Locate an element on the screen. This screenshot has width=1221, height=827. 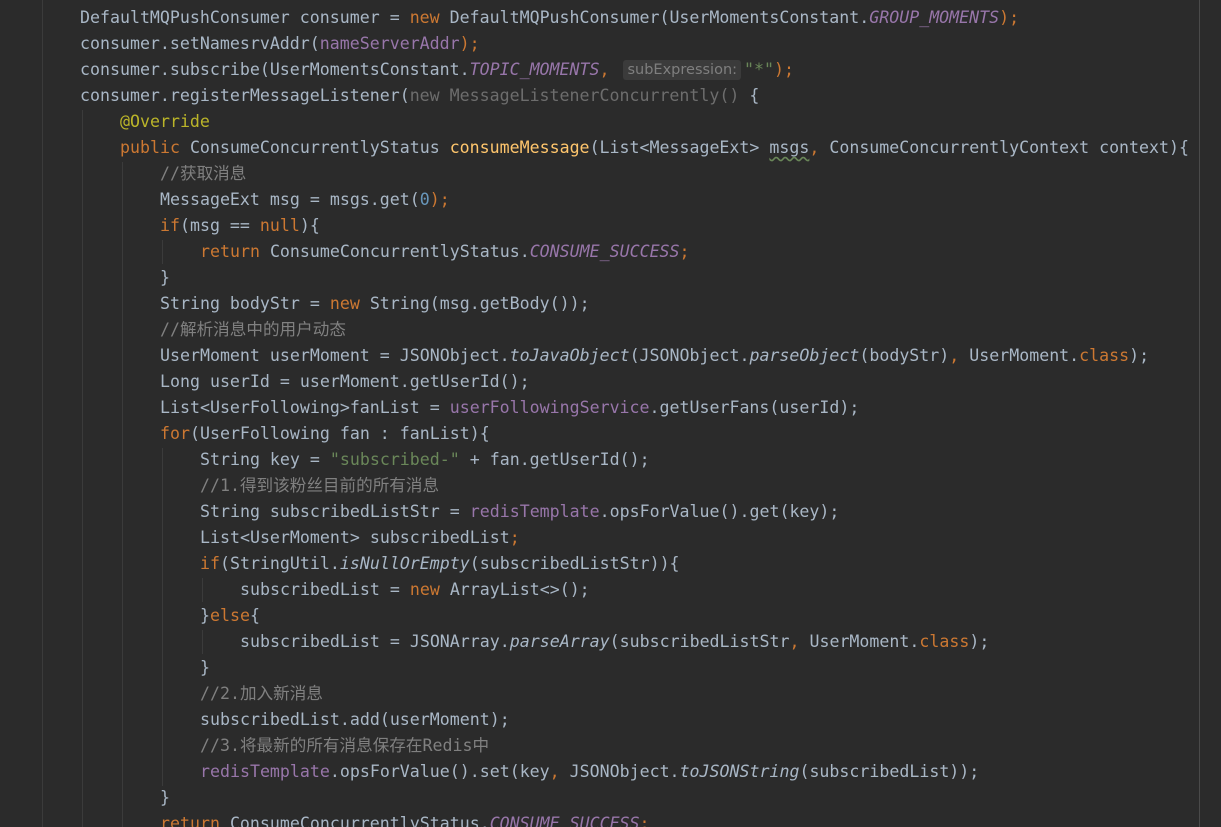
code-token: (JSONObject. is located at coordinates (689, 355).